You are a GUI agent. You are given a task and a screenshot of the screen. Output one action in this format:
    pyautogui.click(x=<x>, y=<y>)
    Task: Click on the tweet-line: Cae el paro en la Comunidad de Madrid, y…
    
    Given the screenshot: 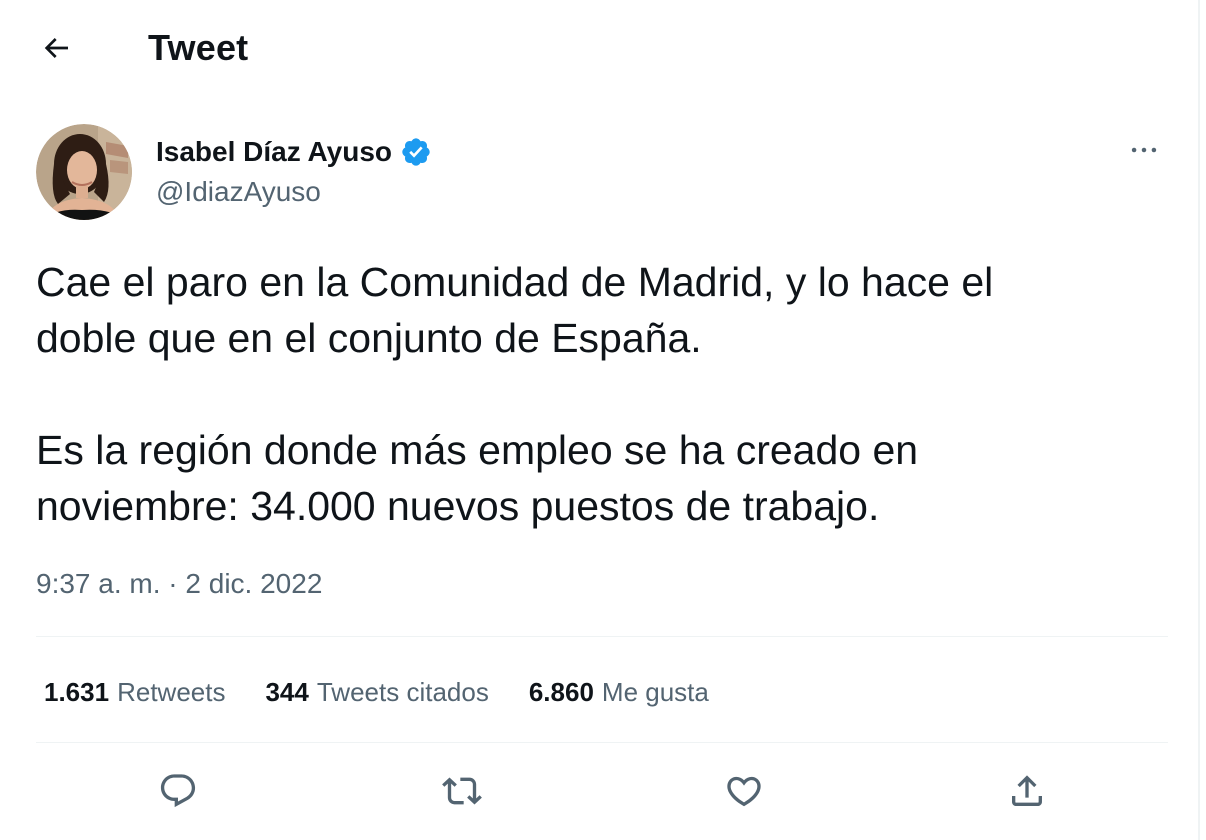 What is the action you would take?
    pyautogui.click(x=515, y=282)
    